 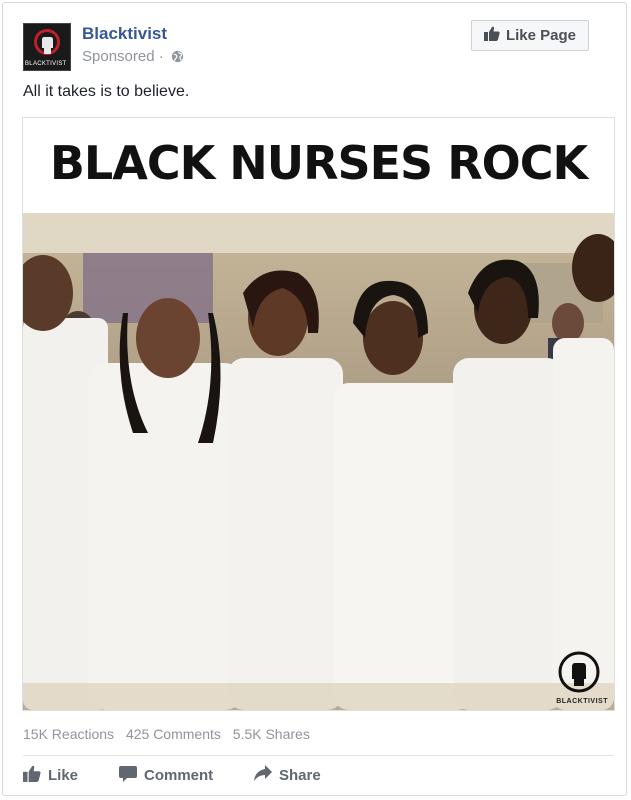 What do you see at coordinates (68, 734) in the screenshot?
I see `reactions-count: 15K Reactions` at bounding box center [68, 734].